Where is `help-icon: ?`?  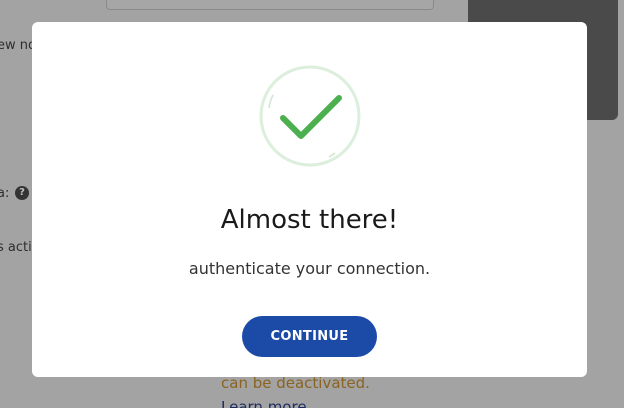
help-icon: ? is located at coordinates (22, 193).